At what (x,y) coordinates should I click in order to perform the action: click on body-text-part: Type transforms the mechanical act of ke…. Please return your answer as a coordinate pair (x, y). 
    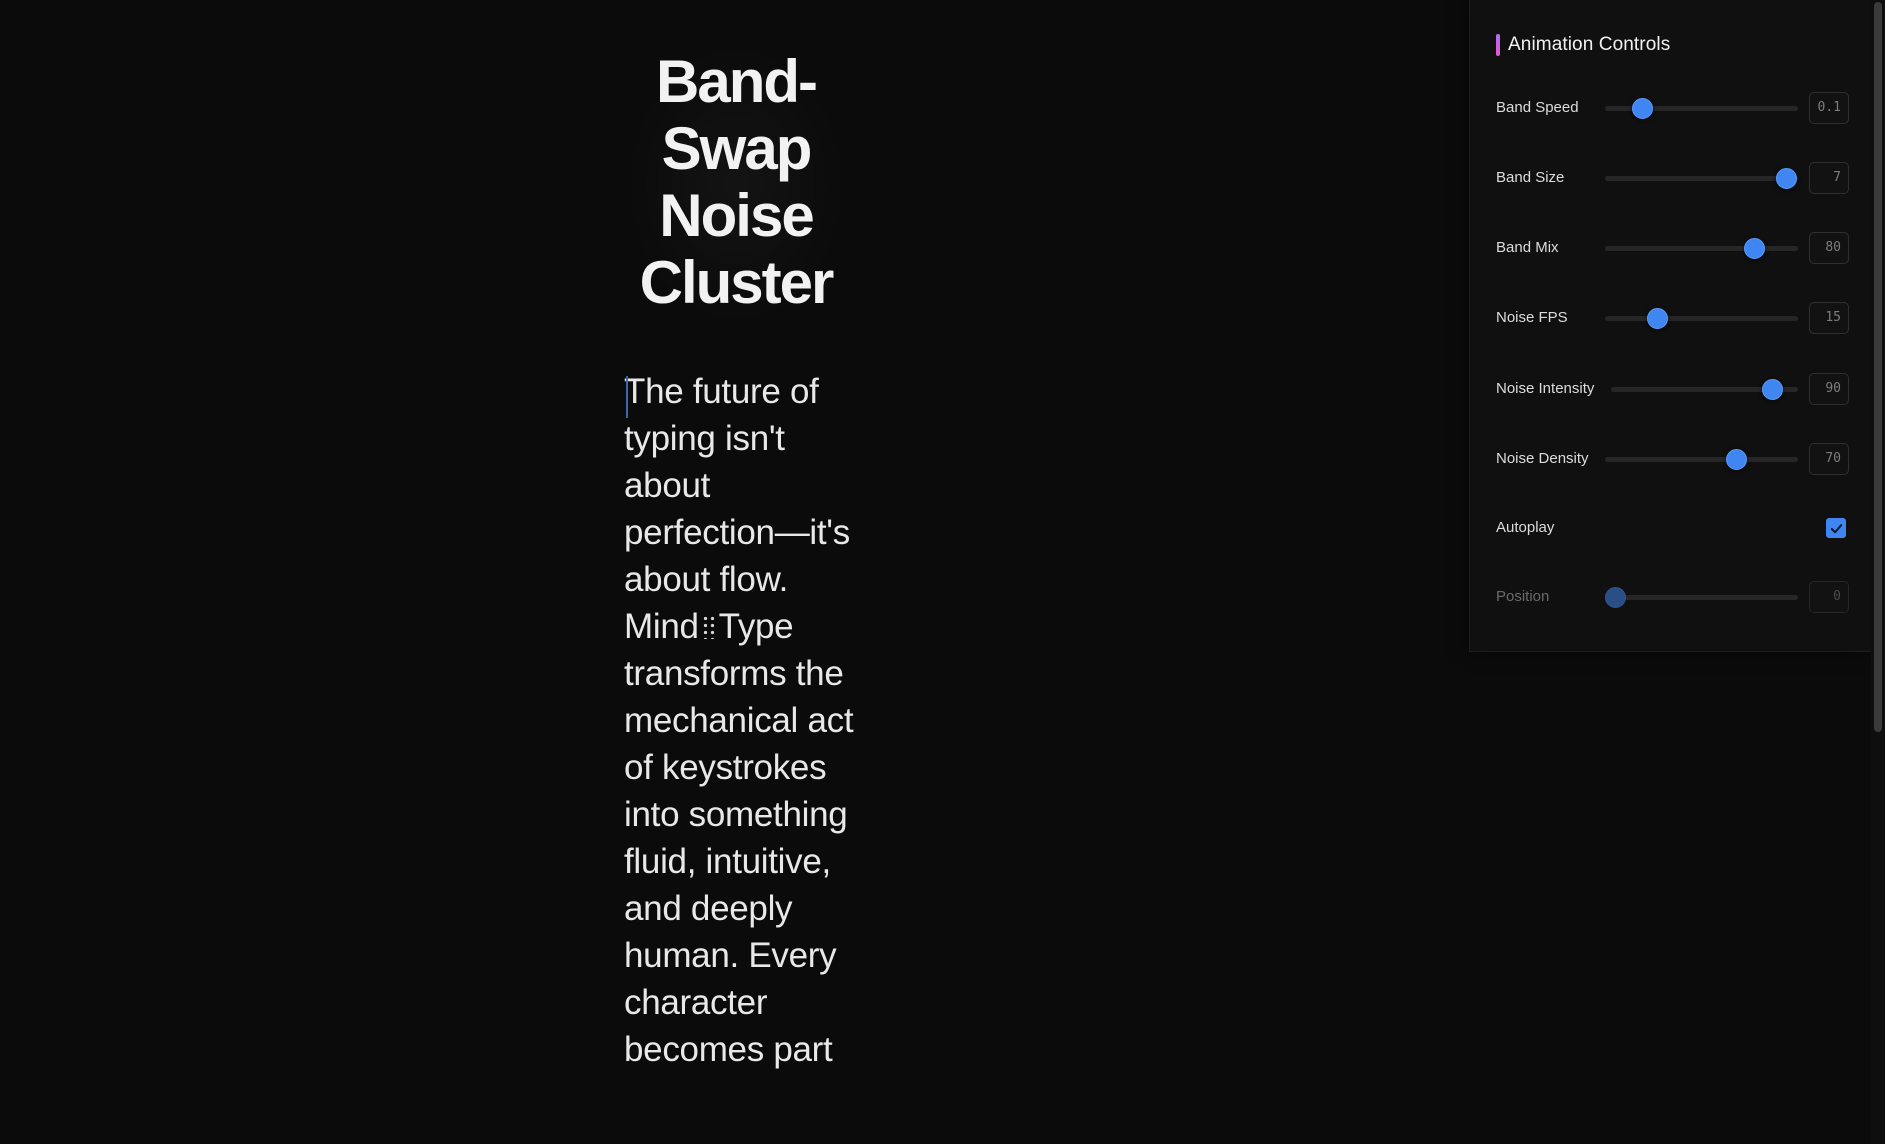
    Looking at the image, I should click on (739, 838).